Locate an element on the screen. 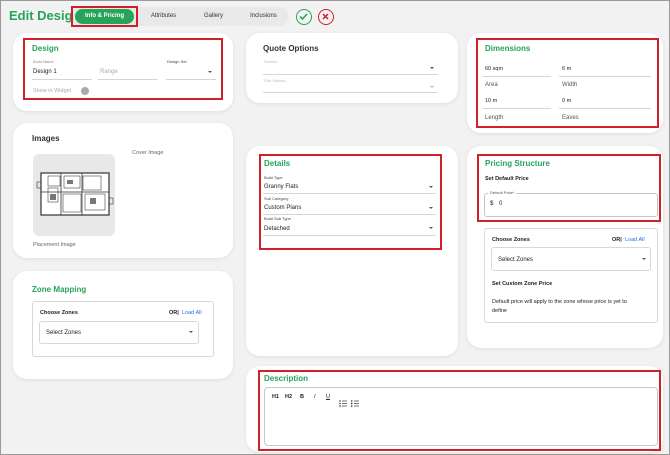 The height and width of the screenshot is (455, 670). cover-image-label: Cover Image is located at coordinates (148, 153).